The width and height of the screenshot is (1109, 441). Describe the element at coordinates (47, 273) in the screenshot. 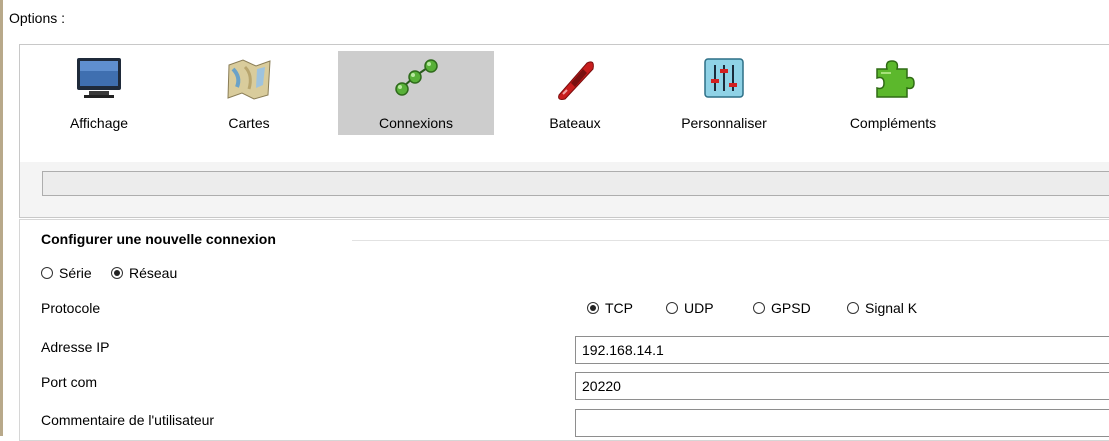

I see `radio-serie-indicator` at that location.